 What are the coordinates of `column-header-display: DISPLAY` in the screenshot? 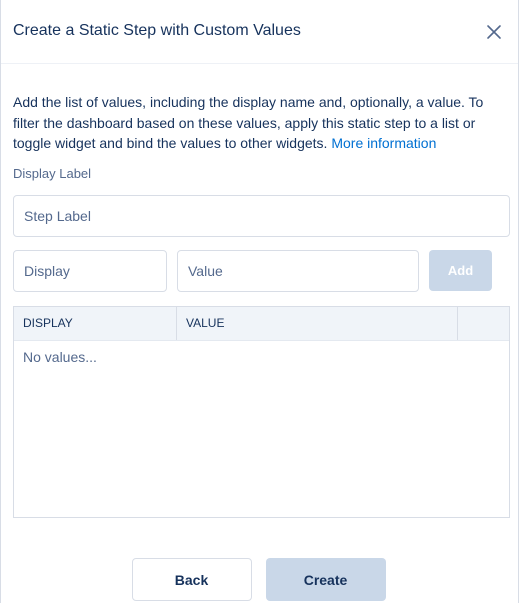 It's located at (95, 323).